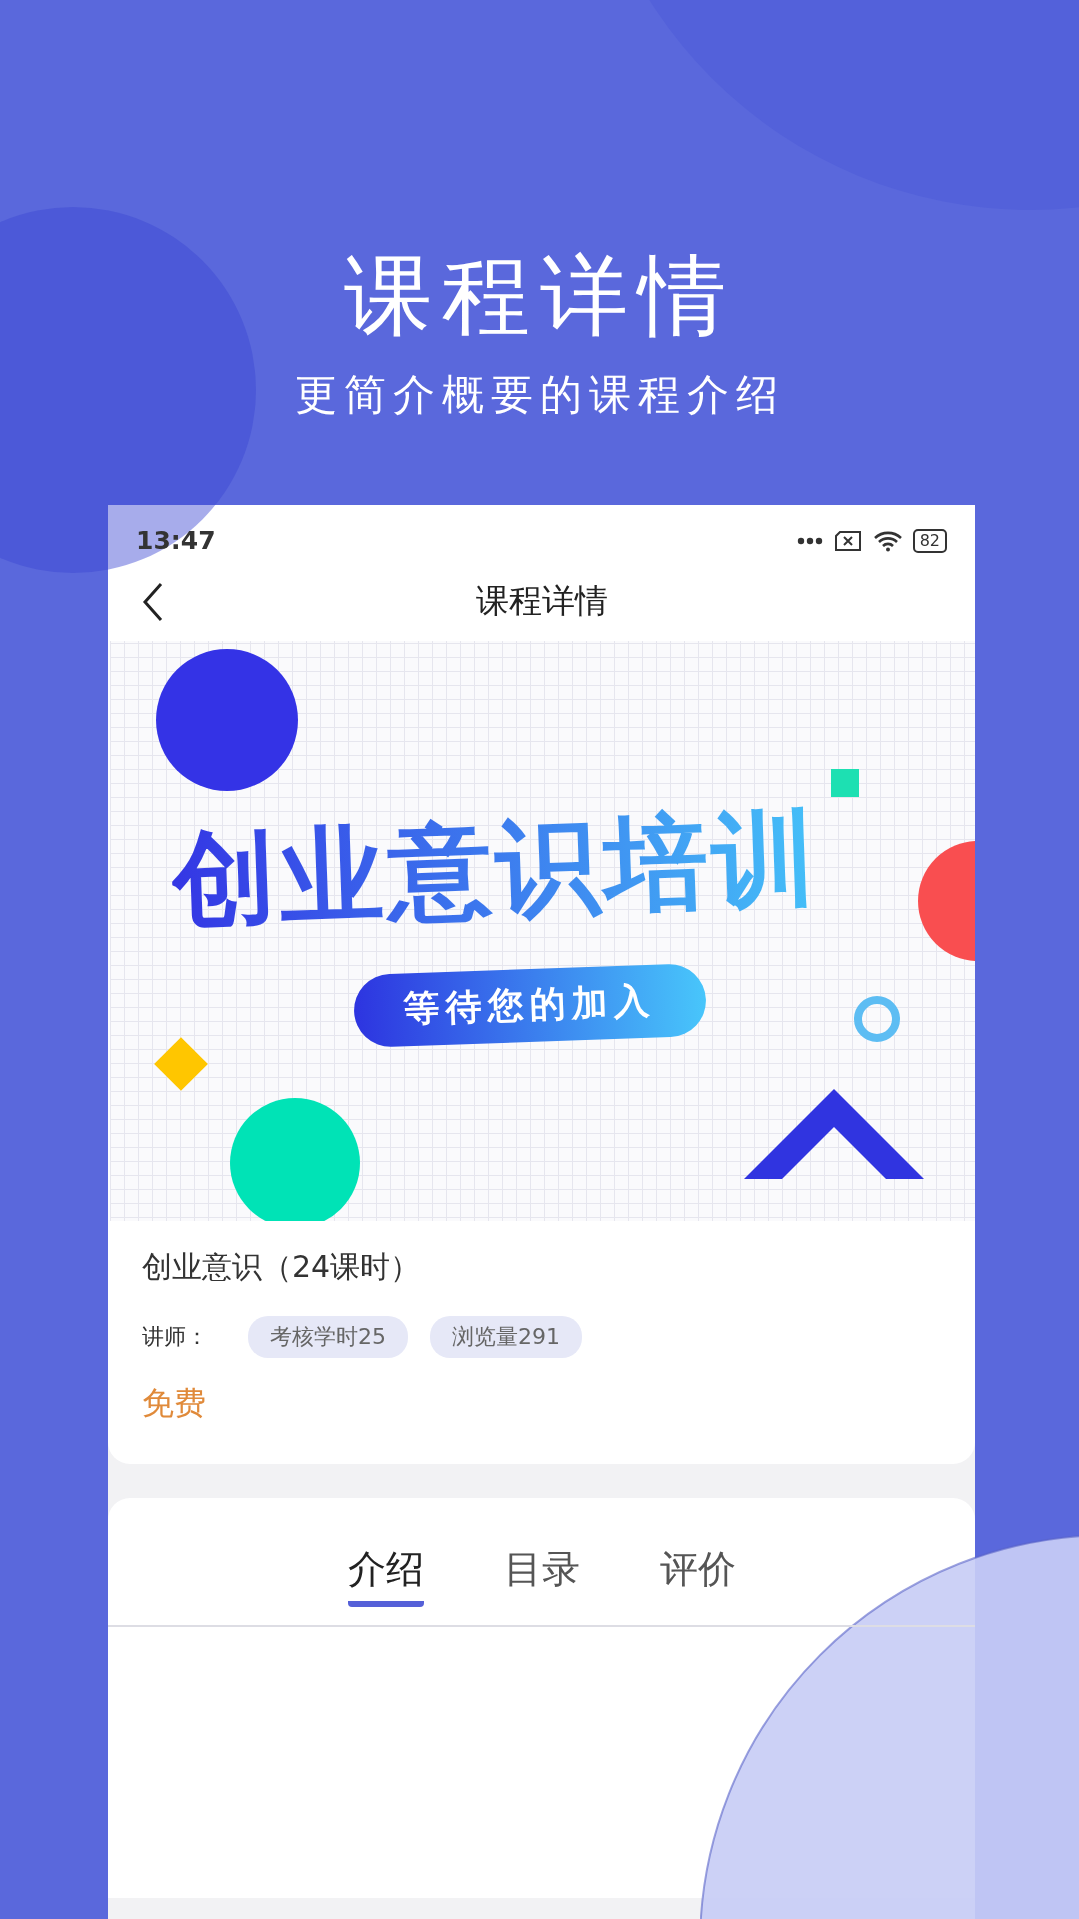 Image resolution: width=1079 pixels, height=1919 pixels. Describe the element at coordinates (847, 540) in the screenshot. I see `no-sim-icon` at that location.